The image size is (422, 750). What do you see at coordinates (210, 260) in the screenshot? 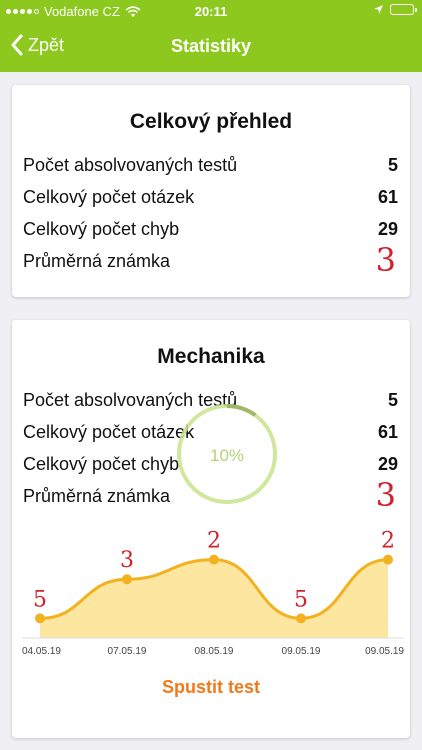
I see `overview-row-grade: Průměrná známka 3` at bounding box center [210, 260].